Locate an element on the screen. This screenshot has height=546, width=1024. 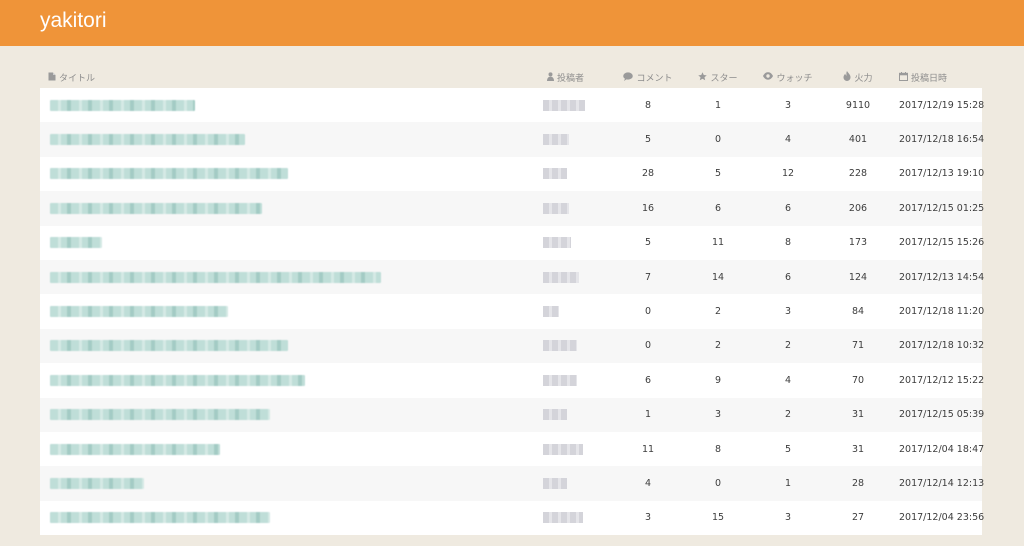
comment-count: 28 is located at coordinates (648, 174).